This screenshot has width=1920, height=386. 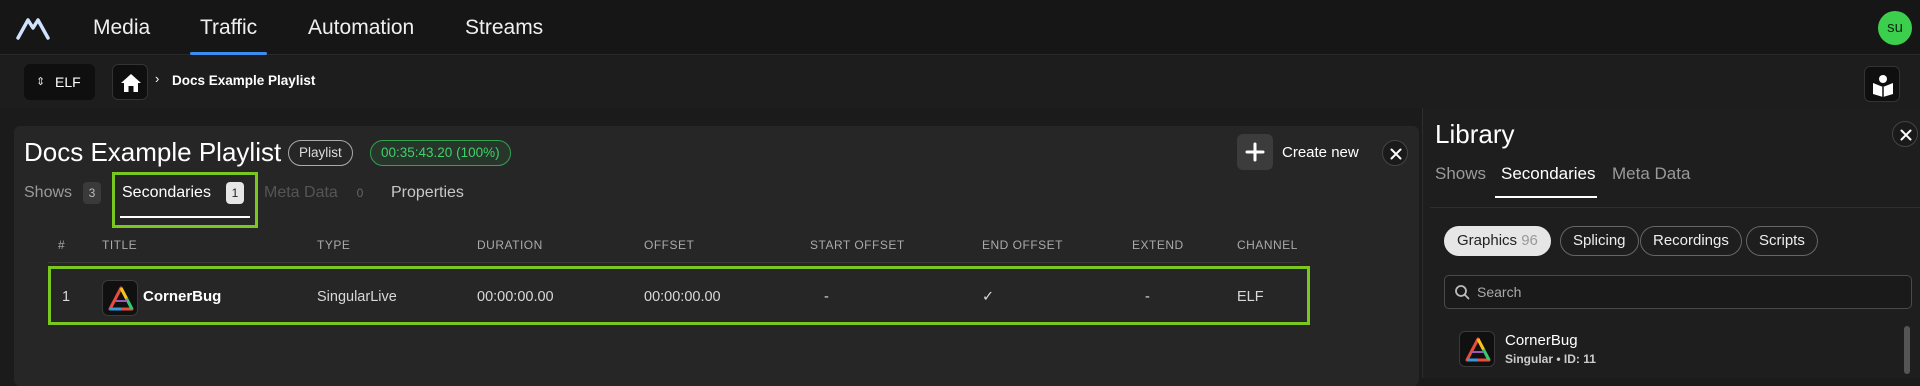 What do you see at coordinates (121, 27) in the screenshot?
I see `nav-tab-media: Media` at bounding box center [121, 27].